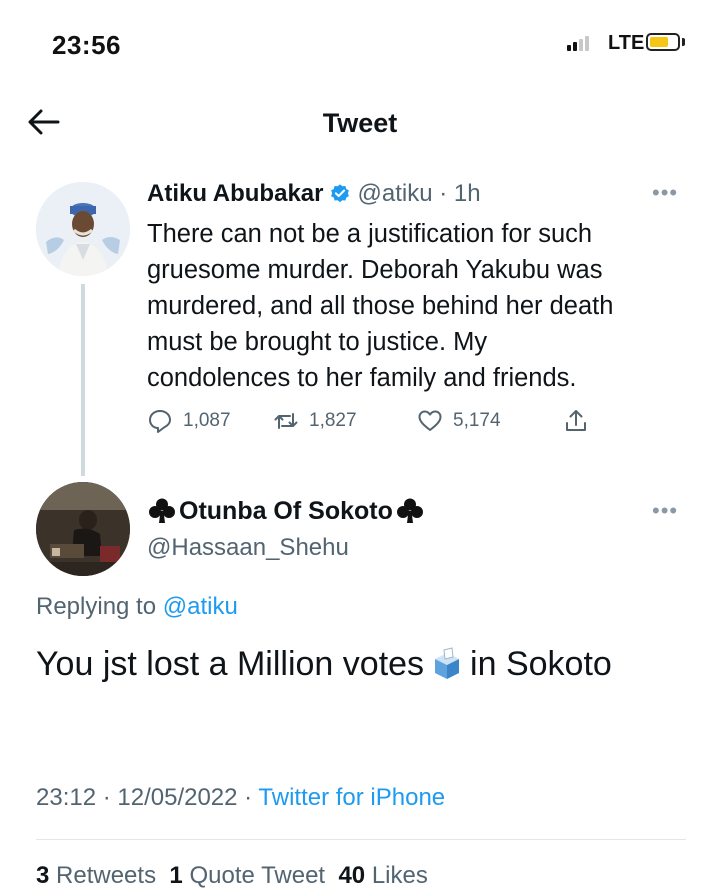 Image resolution: width=720 pixels, height=895 pixels. I want to click on tweet-actions: 1,087 1,827 5,174, so click(372, 423).